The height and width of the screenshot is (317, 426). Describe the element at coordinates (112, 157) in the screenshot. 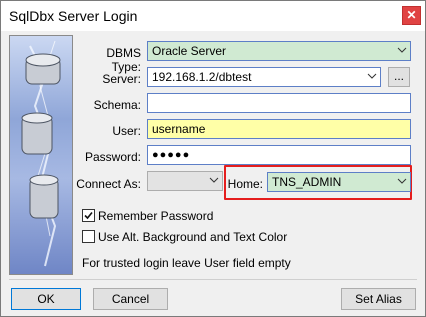

I see `password-label: Password:` at that location.